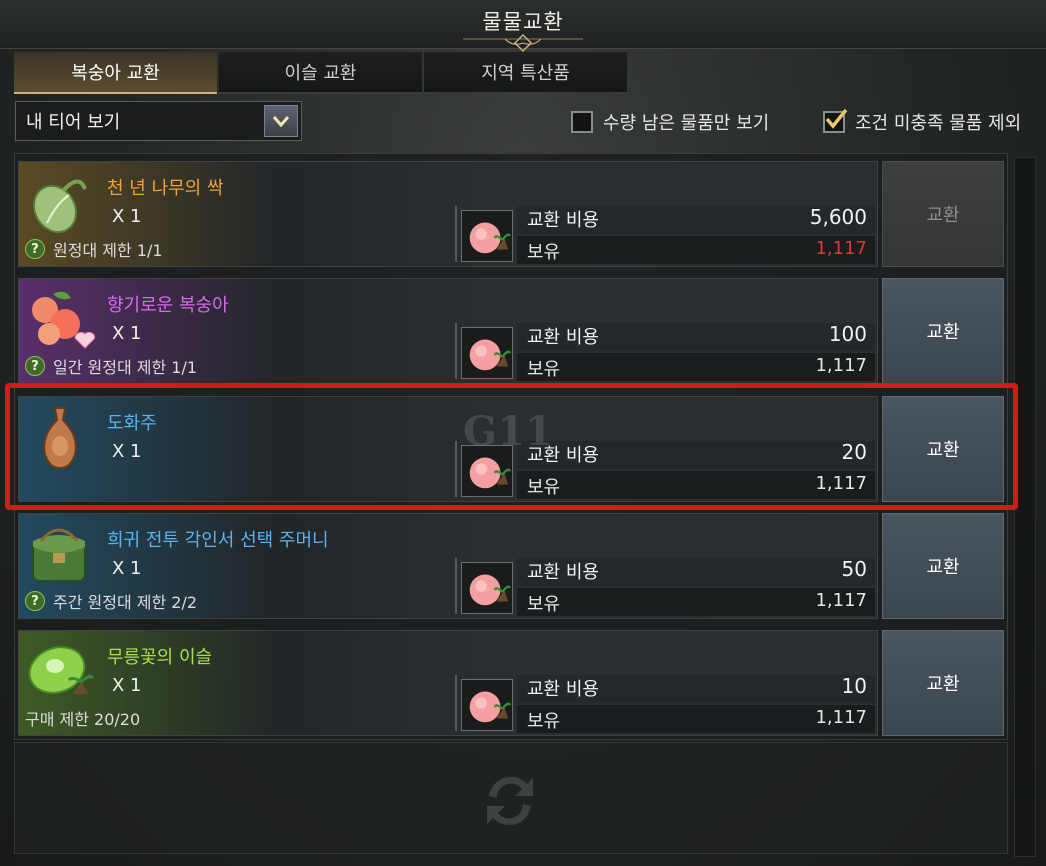 The image size is (1046, 866). I want to click on item-row: 무릉꽃의 이슬 X 1 구매 제한 20/20 교환 비용 10 보유 1,117, so click(448, 683).